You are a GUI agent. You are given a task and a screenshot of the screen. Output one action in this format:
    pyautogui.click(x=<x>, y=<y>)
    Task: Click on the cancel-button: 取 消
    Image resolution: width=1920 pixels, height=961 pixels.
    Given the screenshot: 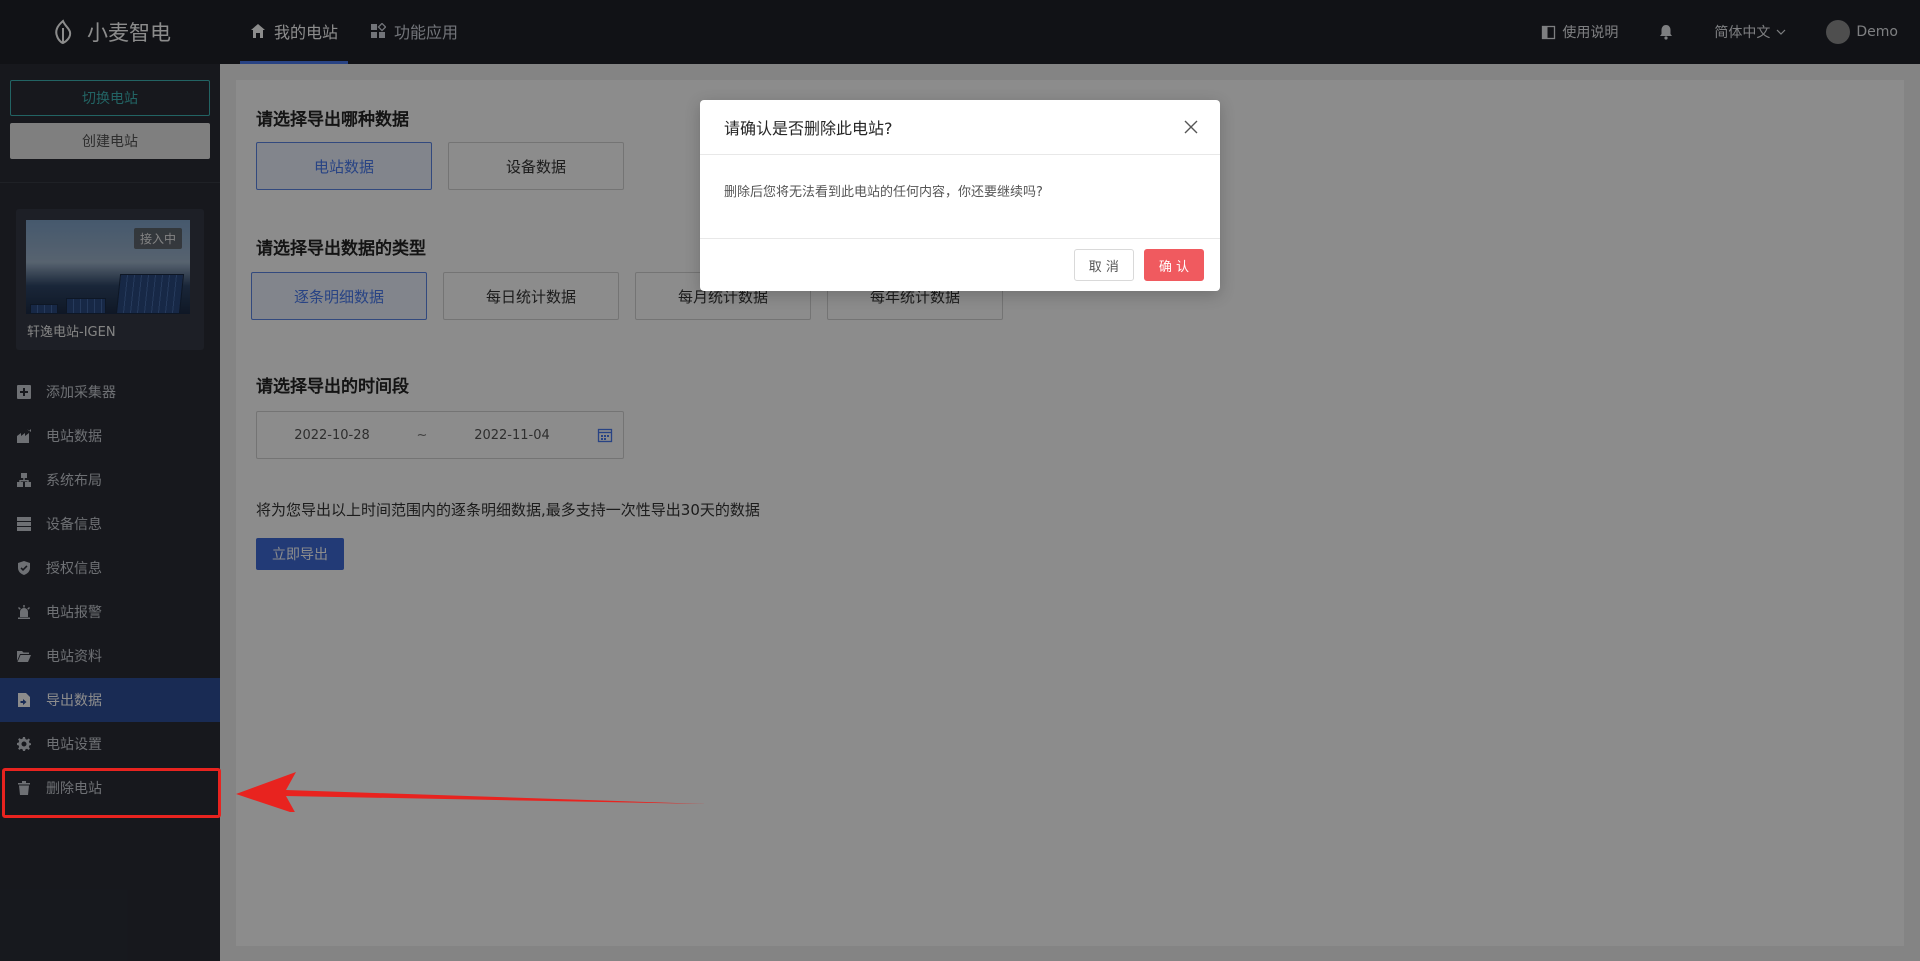 What is the action you would take?
    pyautogui.click(x=1103, y=265)
    